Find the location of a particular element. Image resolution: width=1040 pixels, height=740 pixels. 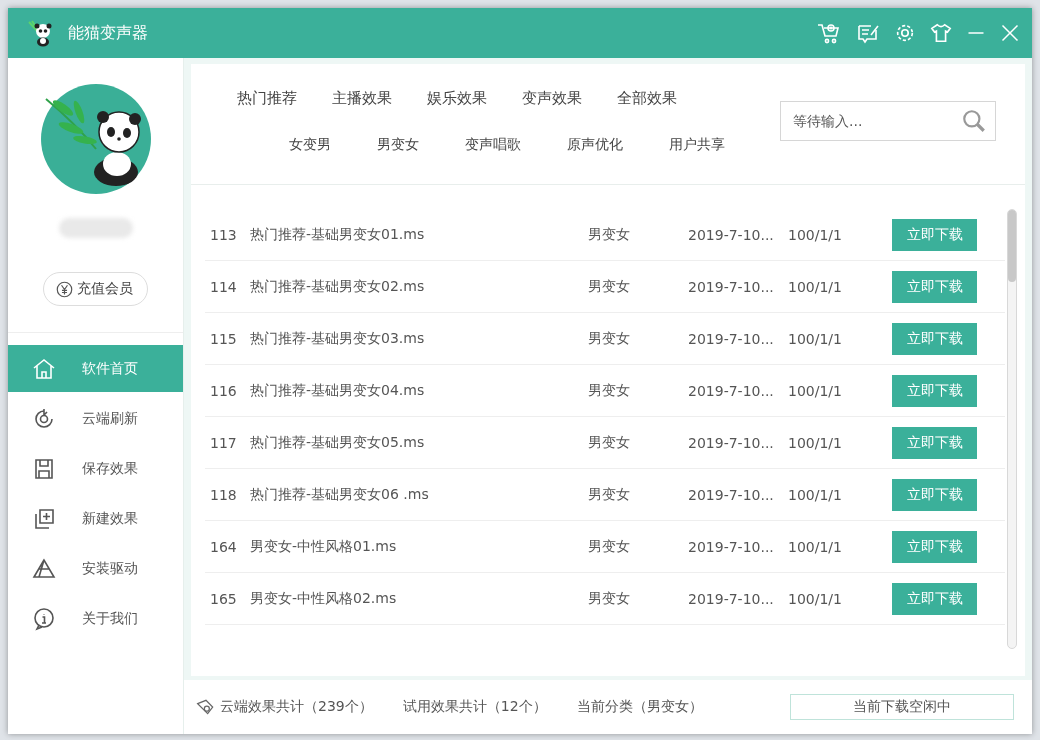

status-text: 试用效果共计（12个） is located at coordinates (474, 707).